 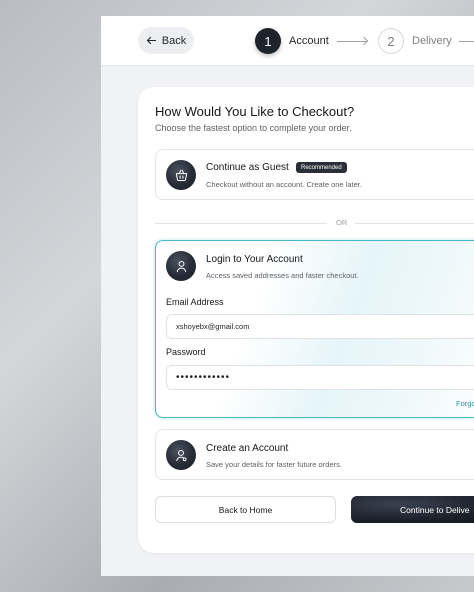 What do you see at coordinates (320, 326) in the screenshot?
I see `email-field` at bounding box center [320, 326].